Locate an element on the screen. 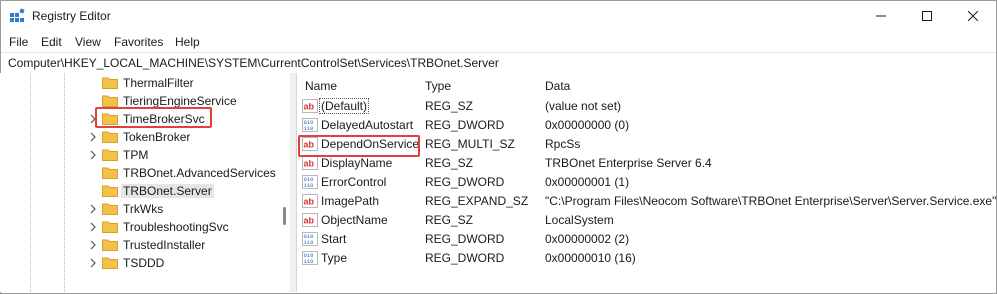 This screenshot has height=294, width=997. tree-item: ThermalFilter is located at coordinates (139, 83).